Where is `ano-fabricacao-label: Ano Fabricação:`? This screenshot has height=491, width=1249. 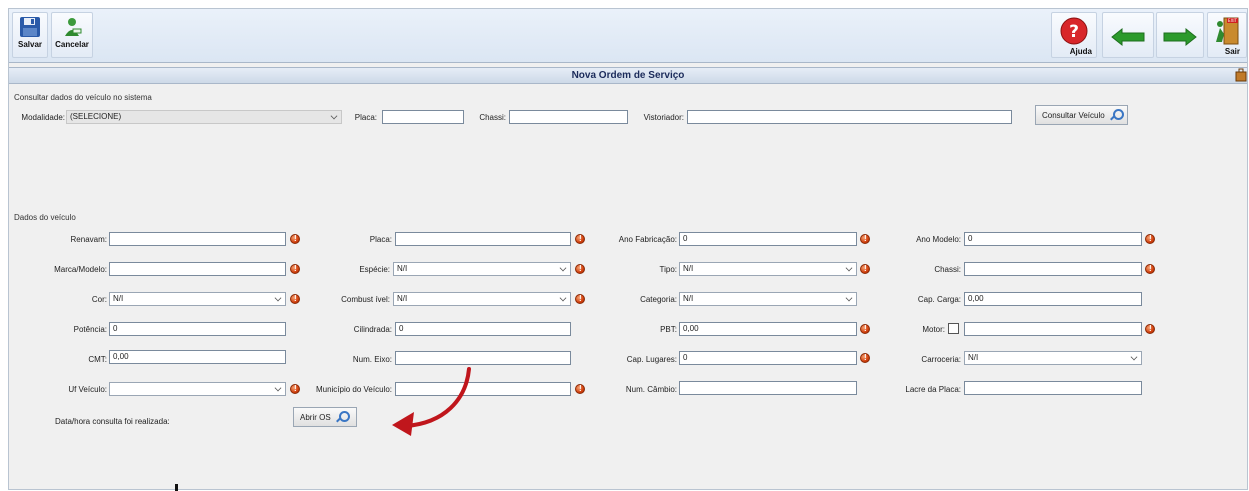
ano-fabricacao-label: Ano Fabricação: is located at coordinates (647, 239).